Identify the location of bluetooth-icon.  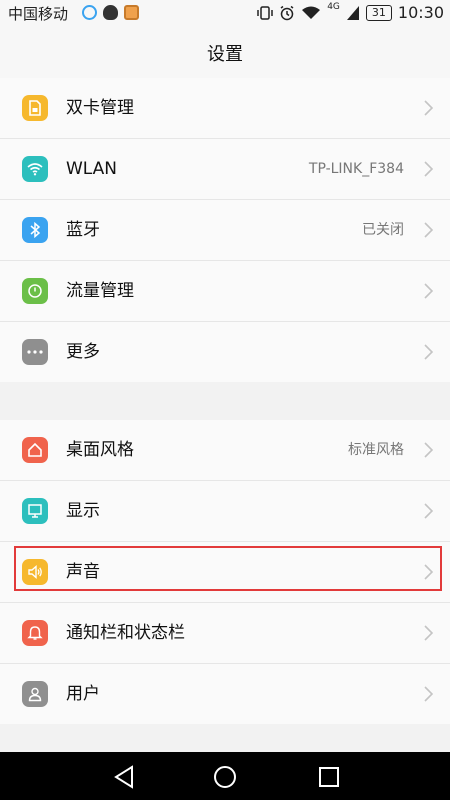
(35, 230).